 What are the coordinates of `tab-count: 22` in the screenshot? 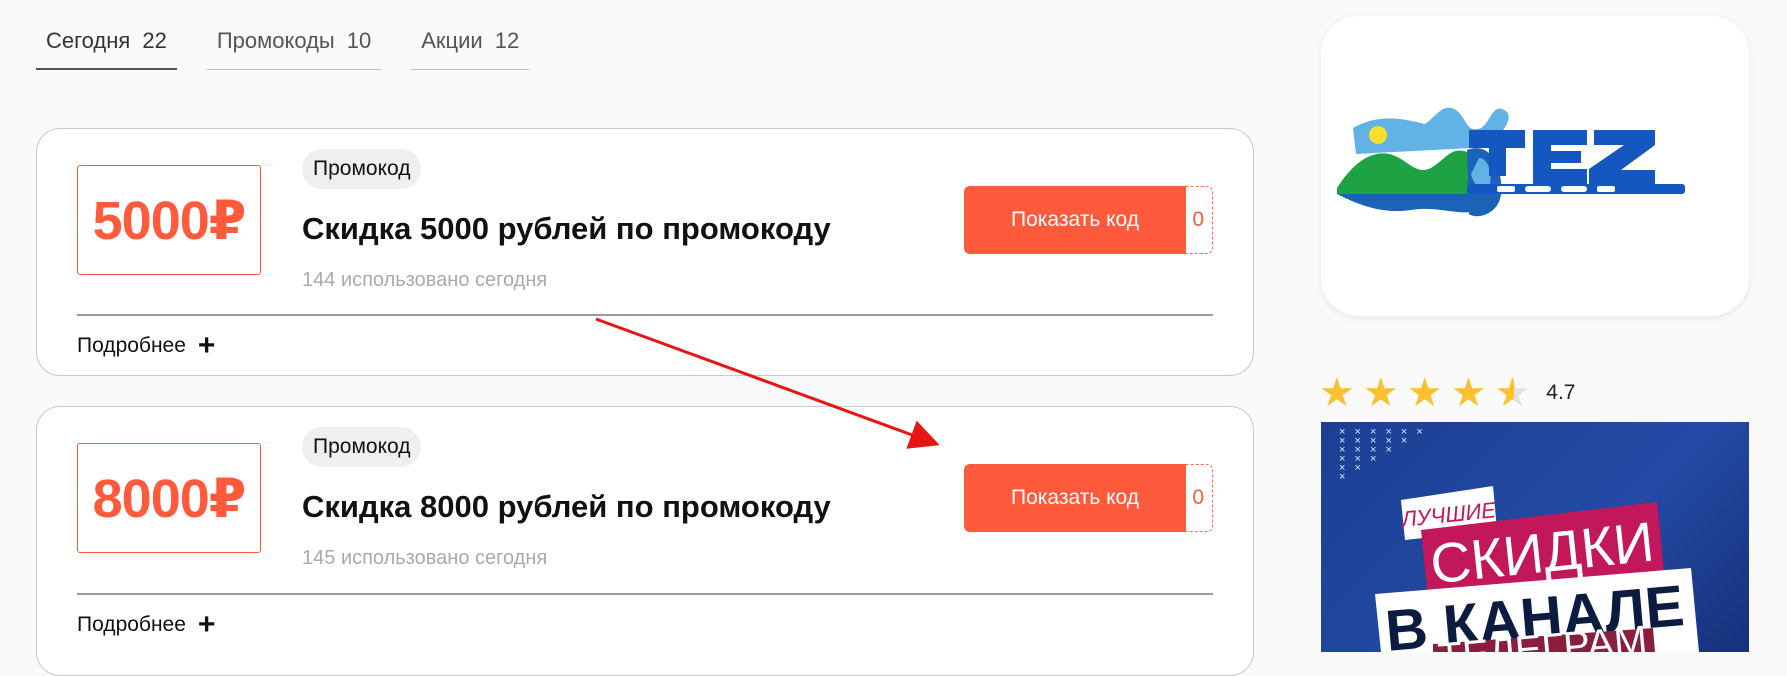 It's located at (154, 40).